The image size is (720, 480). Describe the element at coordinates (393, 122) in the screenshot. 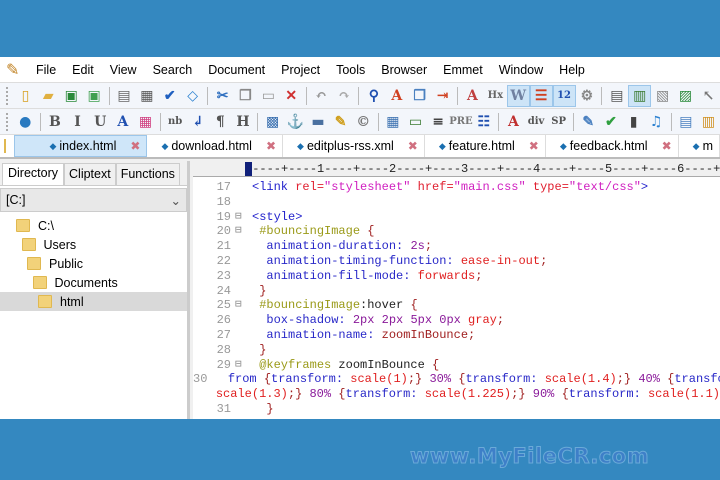

I see `table-button: ▦` at that location.